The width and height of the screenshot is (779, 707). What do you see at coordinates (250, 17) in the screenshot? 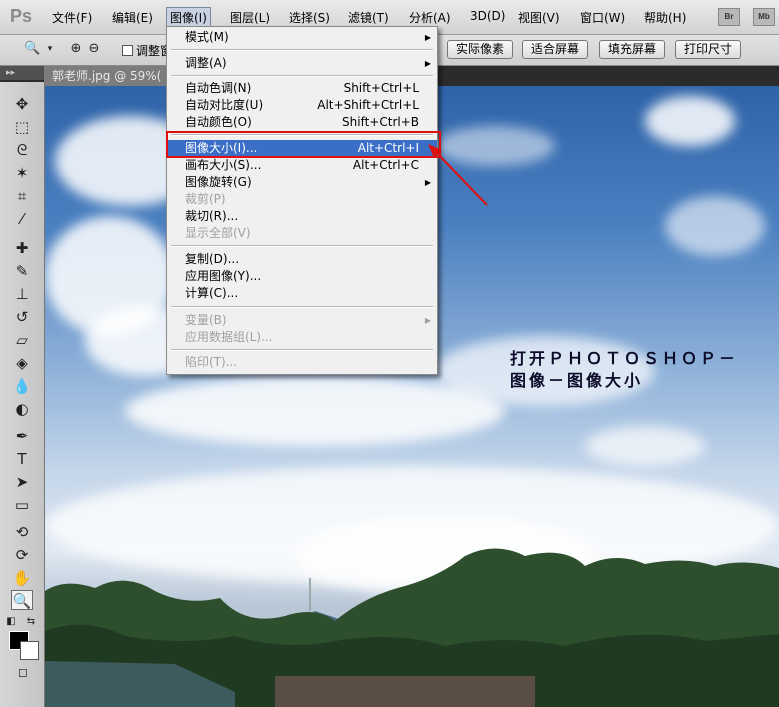
I see `menu-layer: 图层(L)` at bounding box center [250, 17].